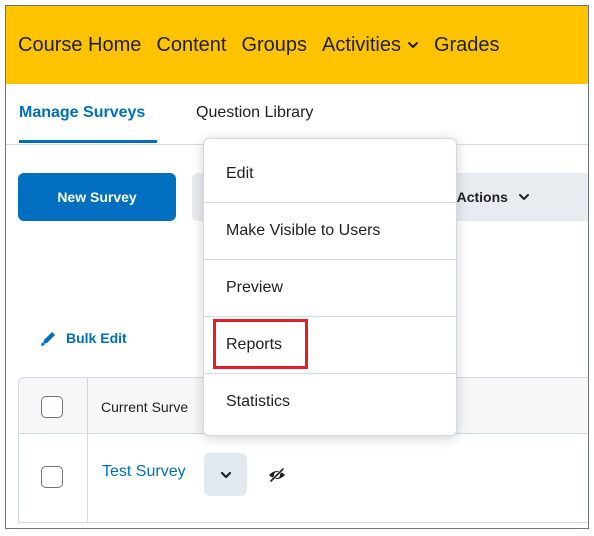 The height and width of the screenshot is (536, 594). What do you see at coordinates (96, 338) in the screenshot?
I see `bulk-edit-label: Bulk Edit` at bounding box center [96, 338].